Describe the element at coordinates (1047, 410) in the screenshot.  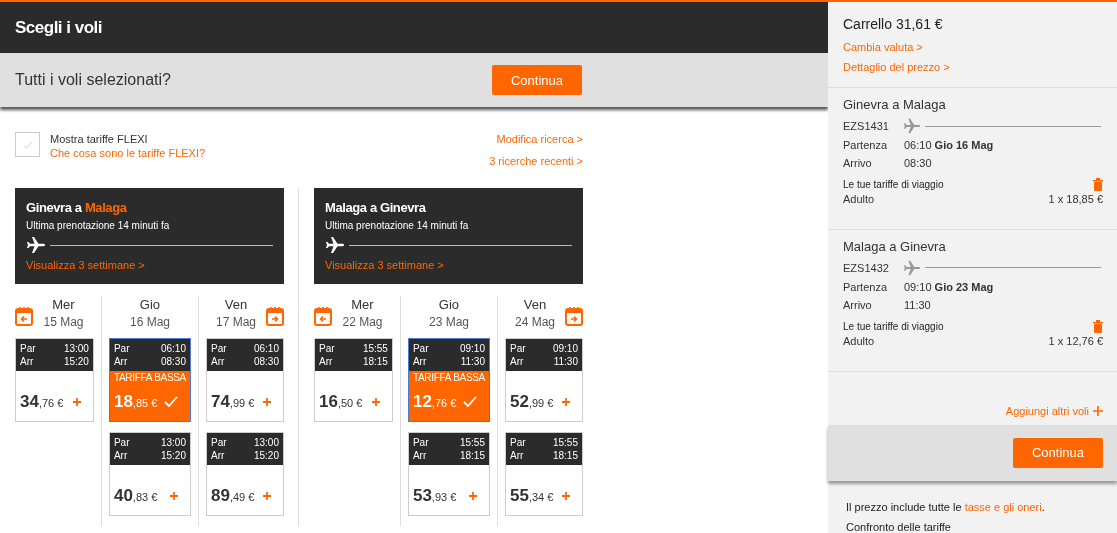
I see `add-flights-link: Aggiungi altri voli` at that location.